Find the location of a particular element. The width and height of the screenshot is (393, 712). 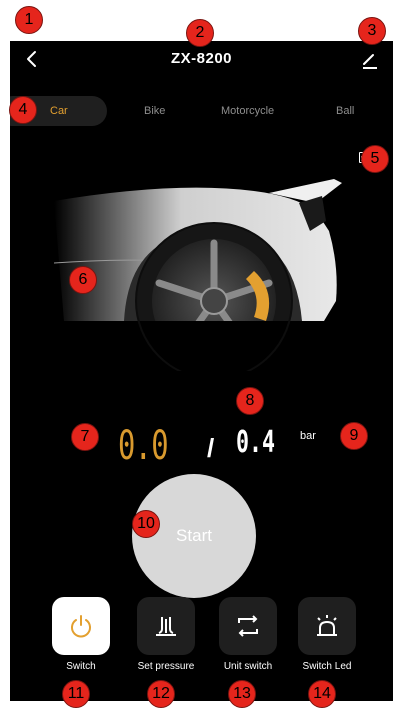

unit-switch-button is located at coordinates (248, 626).